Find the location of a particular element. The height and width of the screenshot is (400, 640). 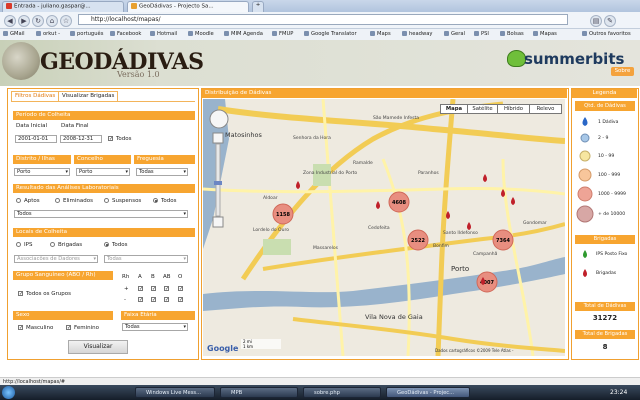

radio-ips is located at coordinates (18, 244).